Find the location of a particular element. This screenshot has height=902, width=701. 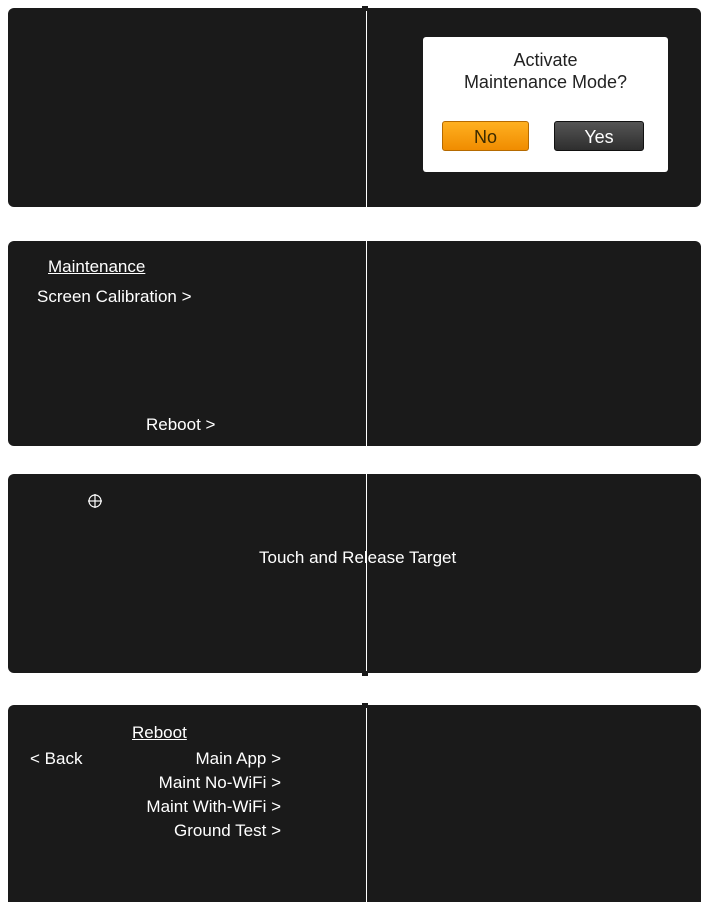

maintenance-mode-dialog: Activate Maintenance Mode? No Yes is located at coordinates (545, 104).